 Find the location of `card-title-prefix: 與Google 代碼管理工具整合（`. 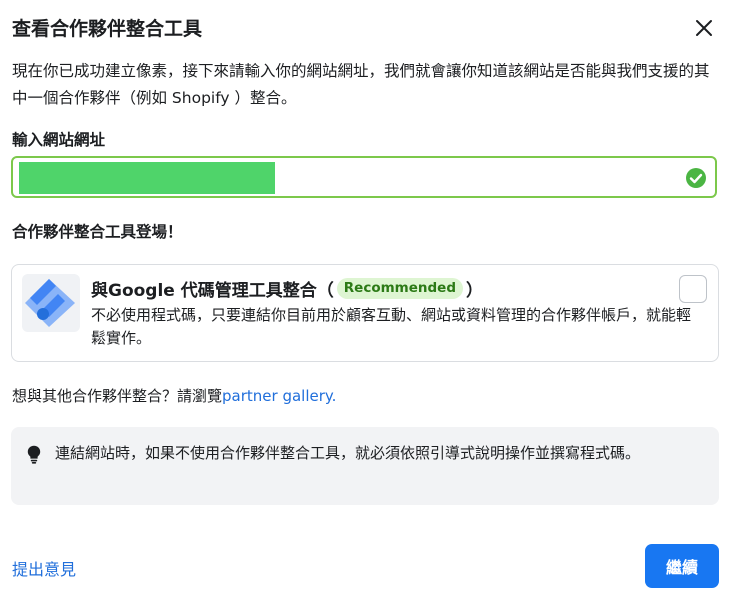

card-title-prefix: 與Google 代碼管理工具整合（ is located at coordinates (212, 291).